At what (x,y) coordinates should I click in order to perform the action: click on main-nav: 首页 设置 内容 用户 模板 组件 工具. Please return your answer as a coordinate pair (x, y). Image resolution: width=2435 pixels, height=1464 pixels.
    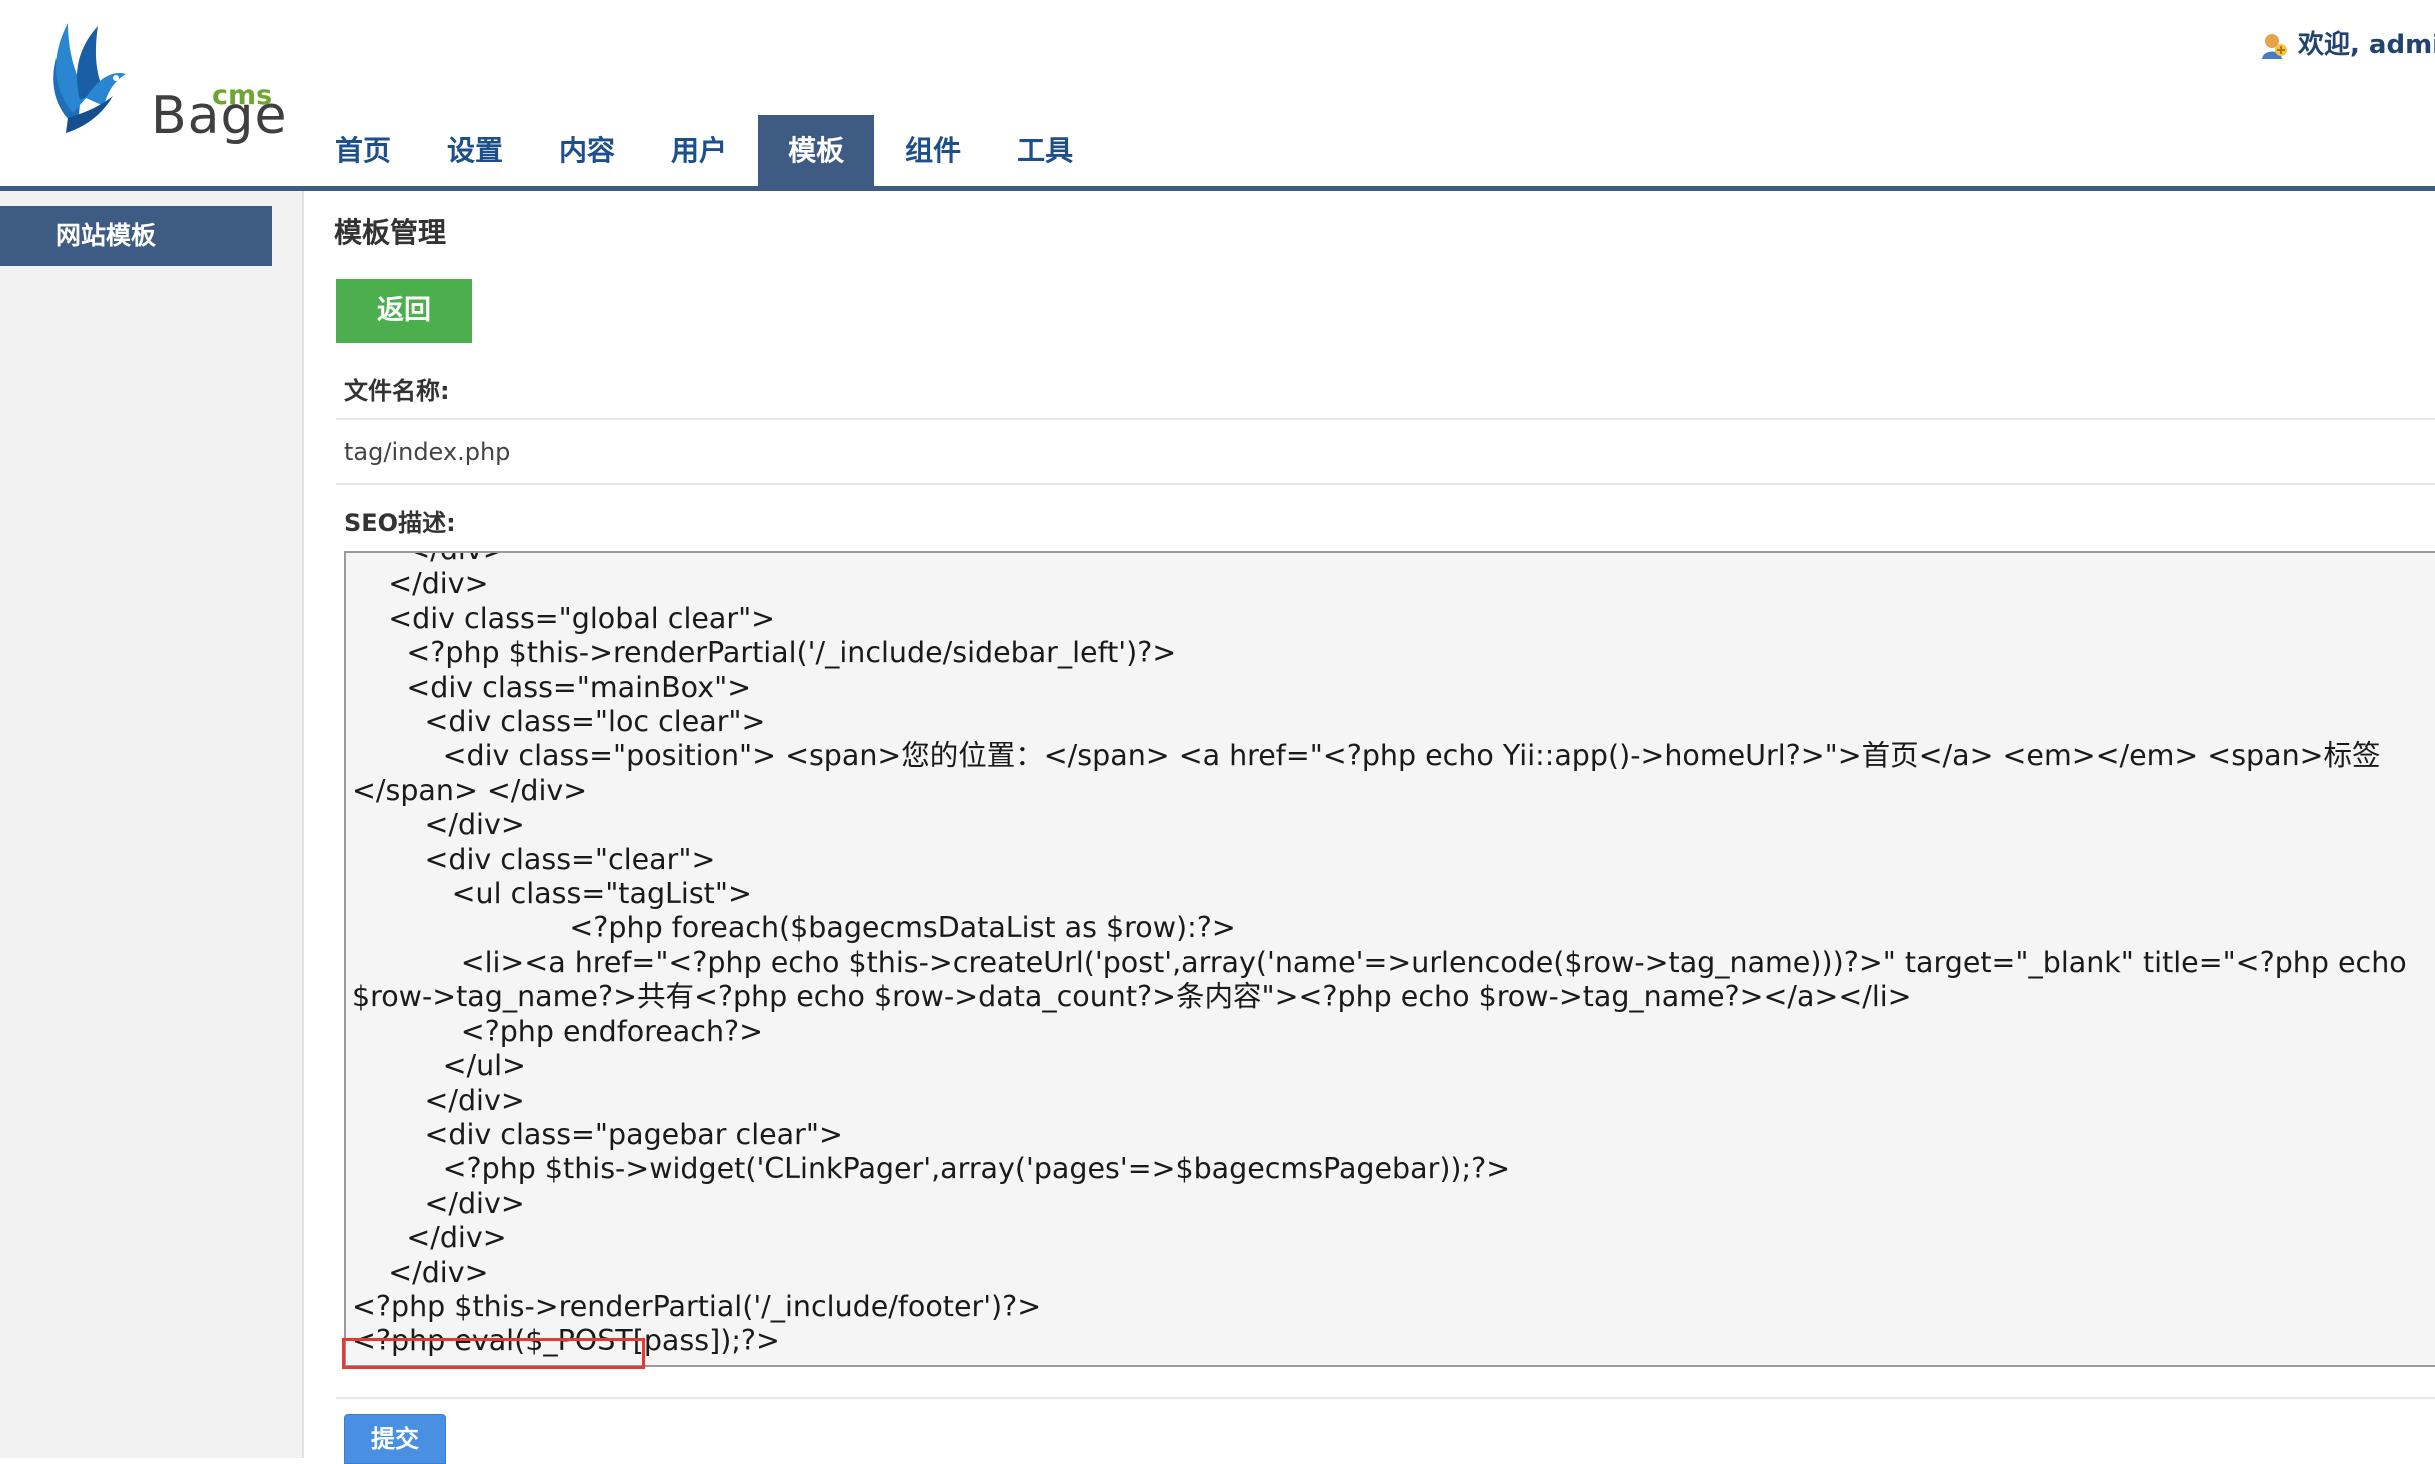
    Looking at the image, I should click on (707, 150).